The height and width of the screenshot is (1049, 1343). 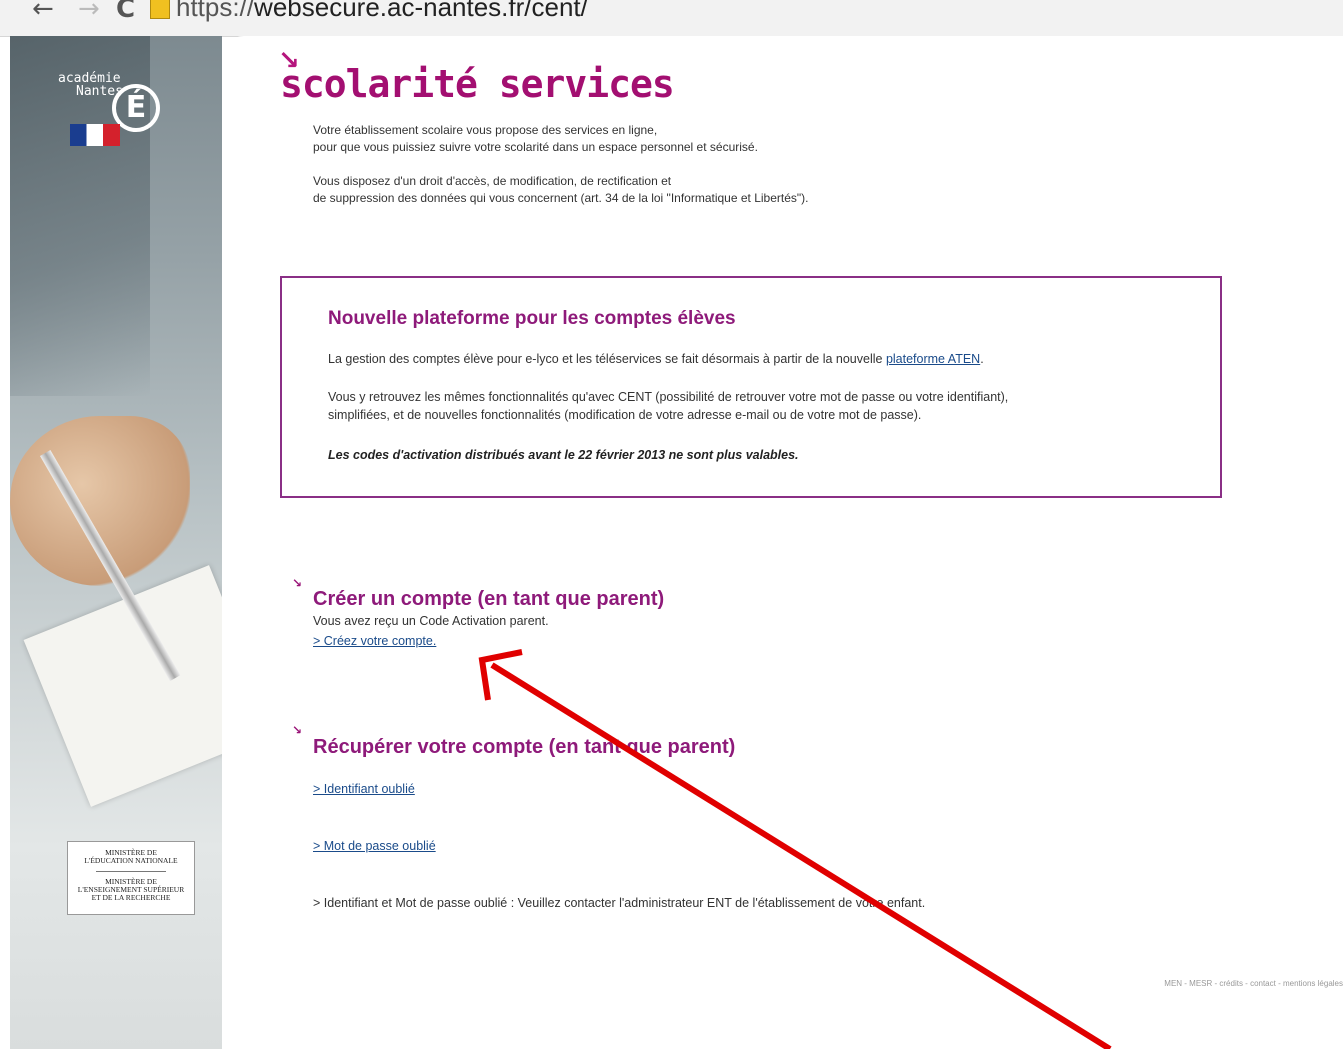 I want to click on aten-platform-link: plateforme ATEN, so click(x=933, y=359).